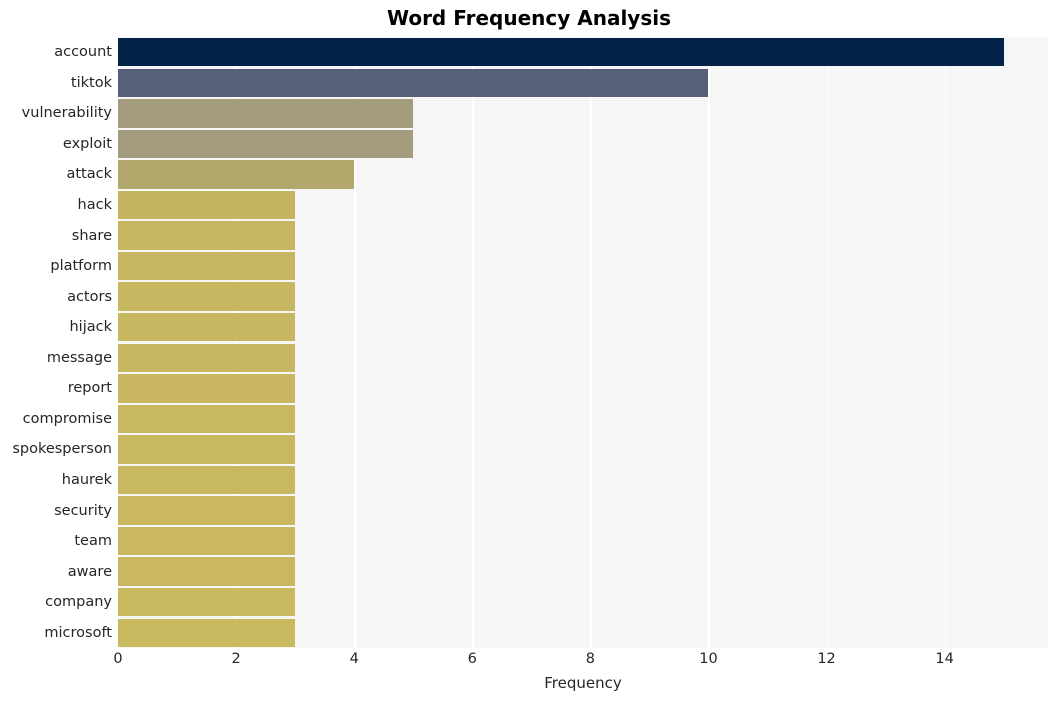 This screenshot has height=701, width=1058. Describe the element at coordinates (89, 388) in the screenshot. I see `y-tick-label-report: report` at that location.